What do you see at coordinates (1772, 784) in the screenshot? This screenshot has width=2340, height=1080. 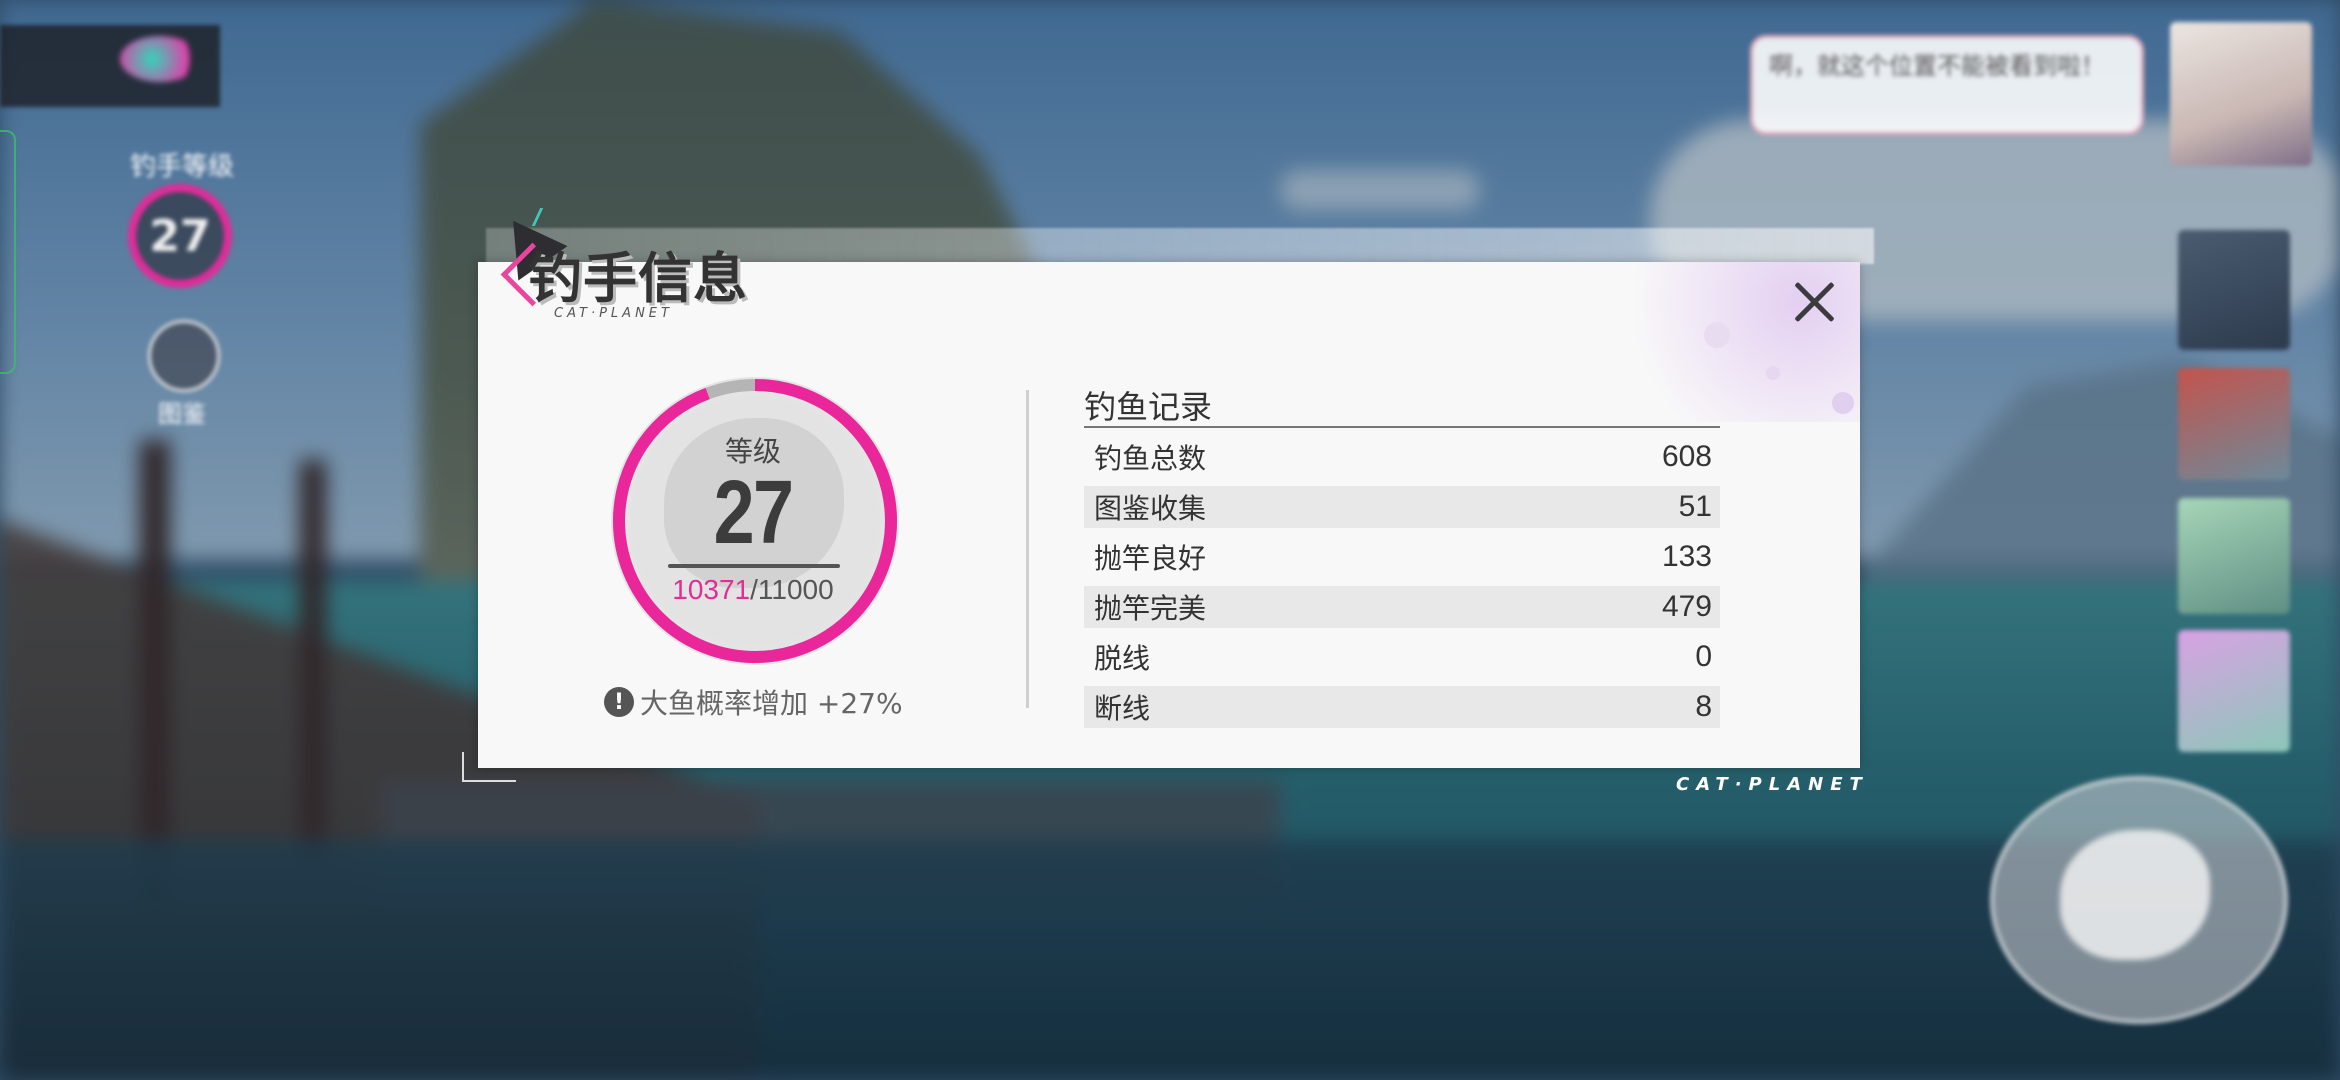 I see `brand-watermark: CAT·PLANET` at bounding box center [1772, 784].